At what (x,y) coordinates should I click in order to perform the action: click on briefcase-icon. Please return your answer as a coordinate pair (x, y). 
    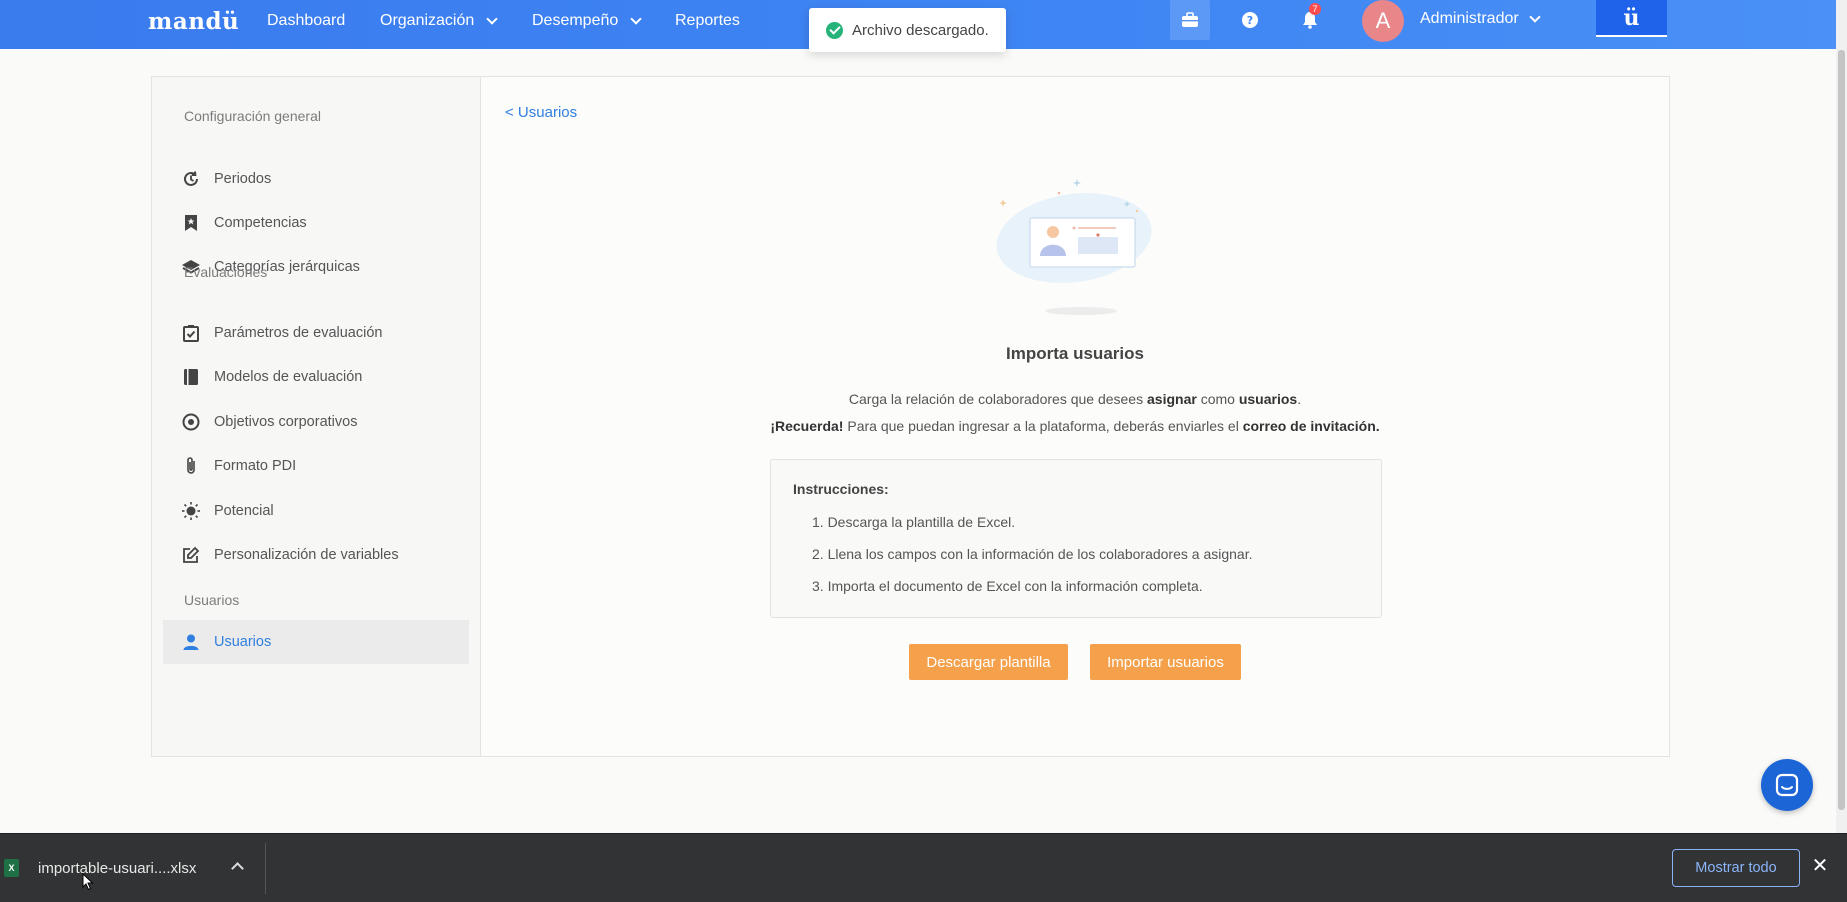
    Looking at the image, I should click on (1190, 19).